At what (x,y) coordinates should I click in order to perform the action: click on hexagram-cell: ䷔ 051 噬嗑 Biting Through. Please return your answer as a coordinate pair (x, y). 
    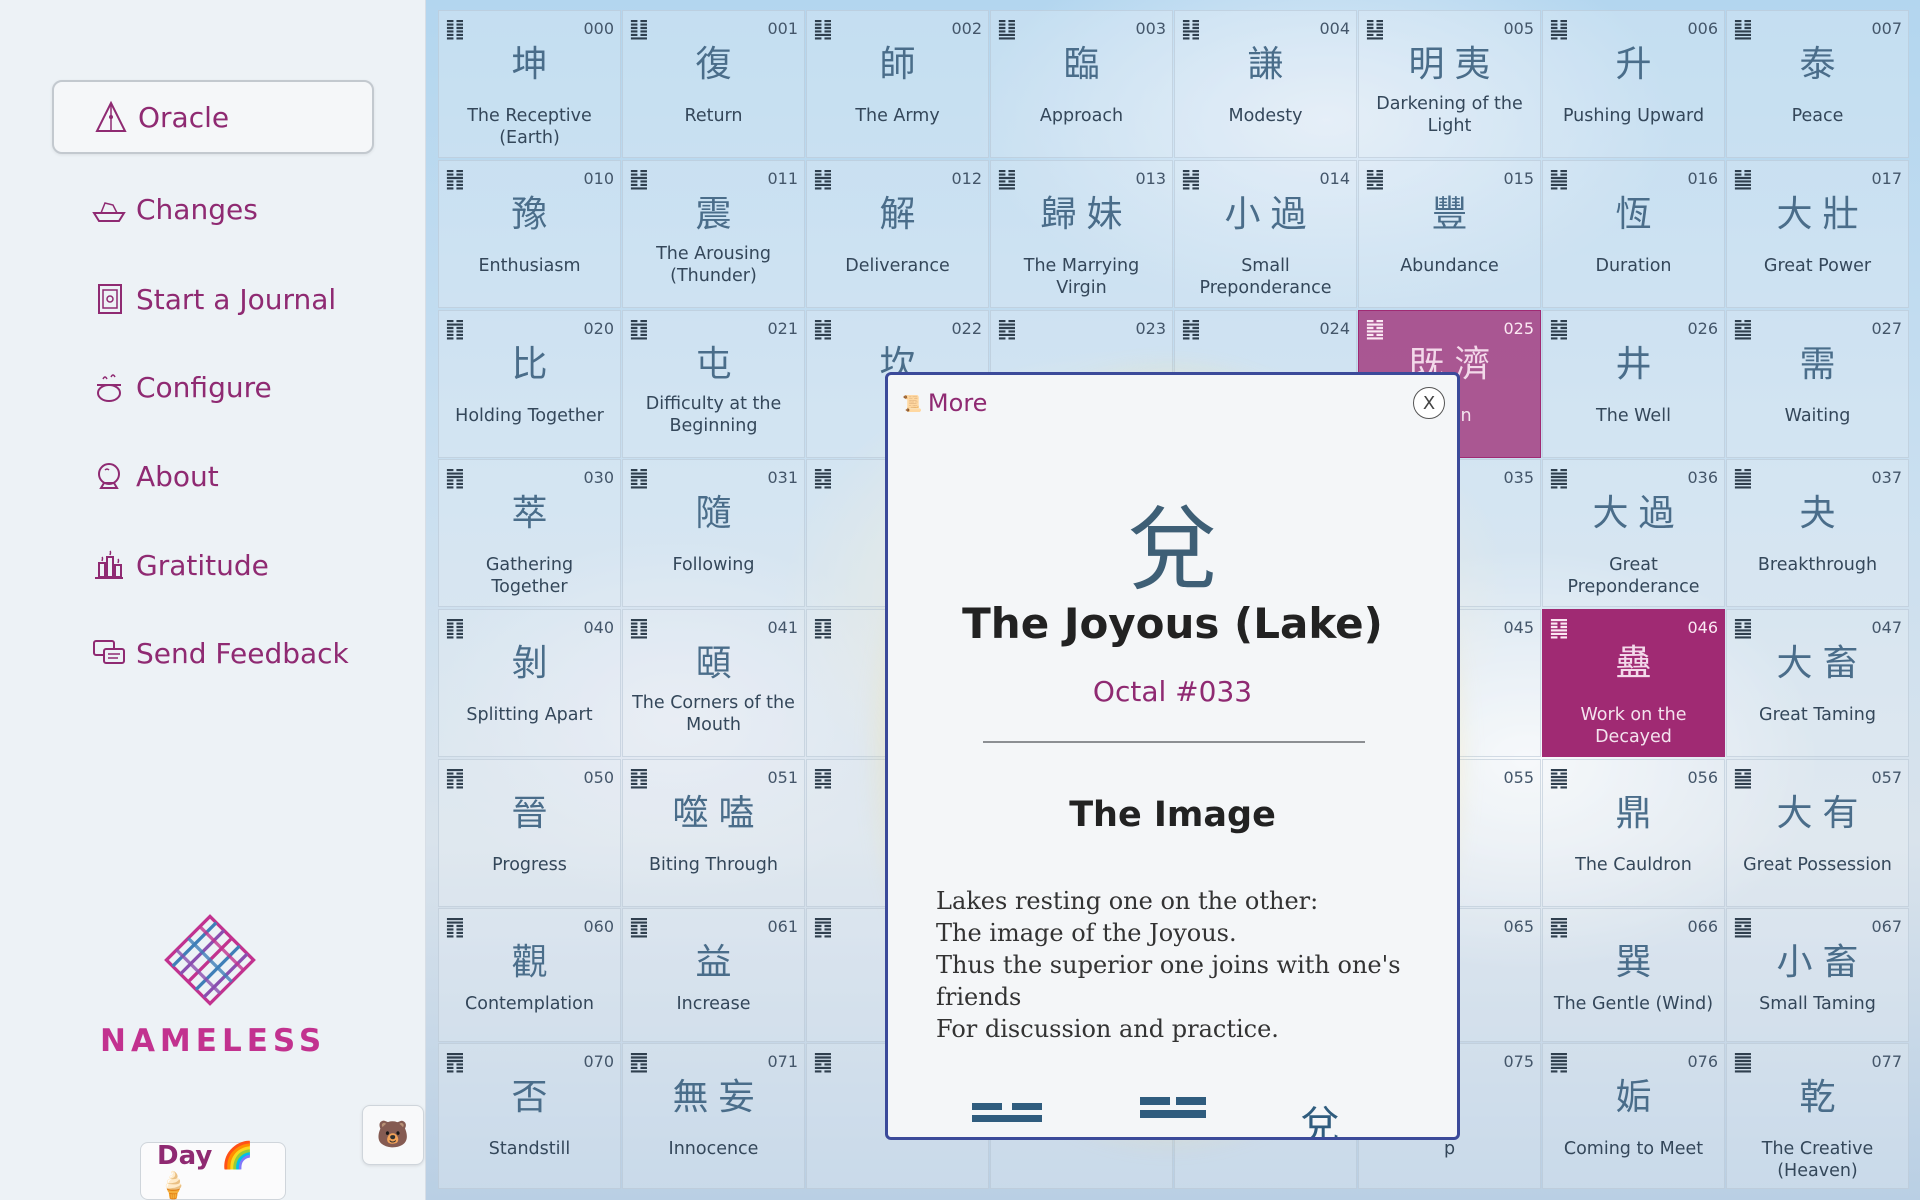
    Looking at the image, I should click on (713, 833).